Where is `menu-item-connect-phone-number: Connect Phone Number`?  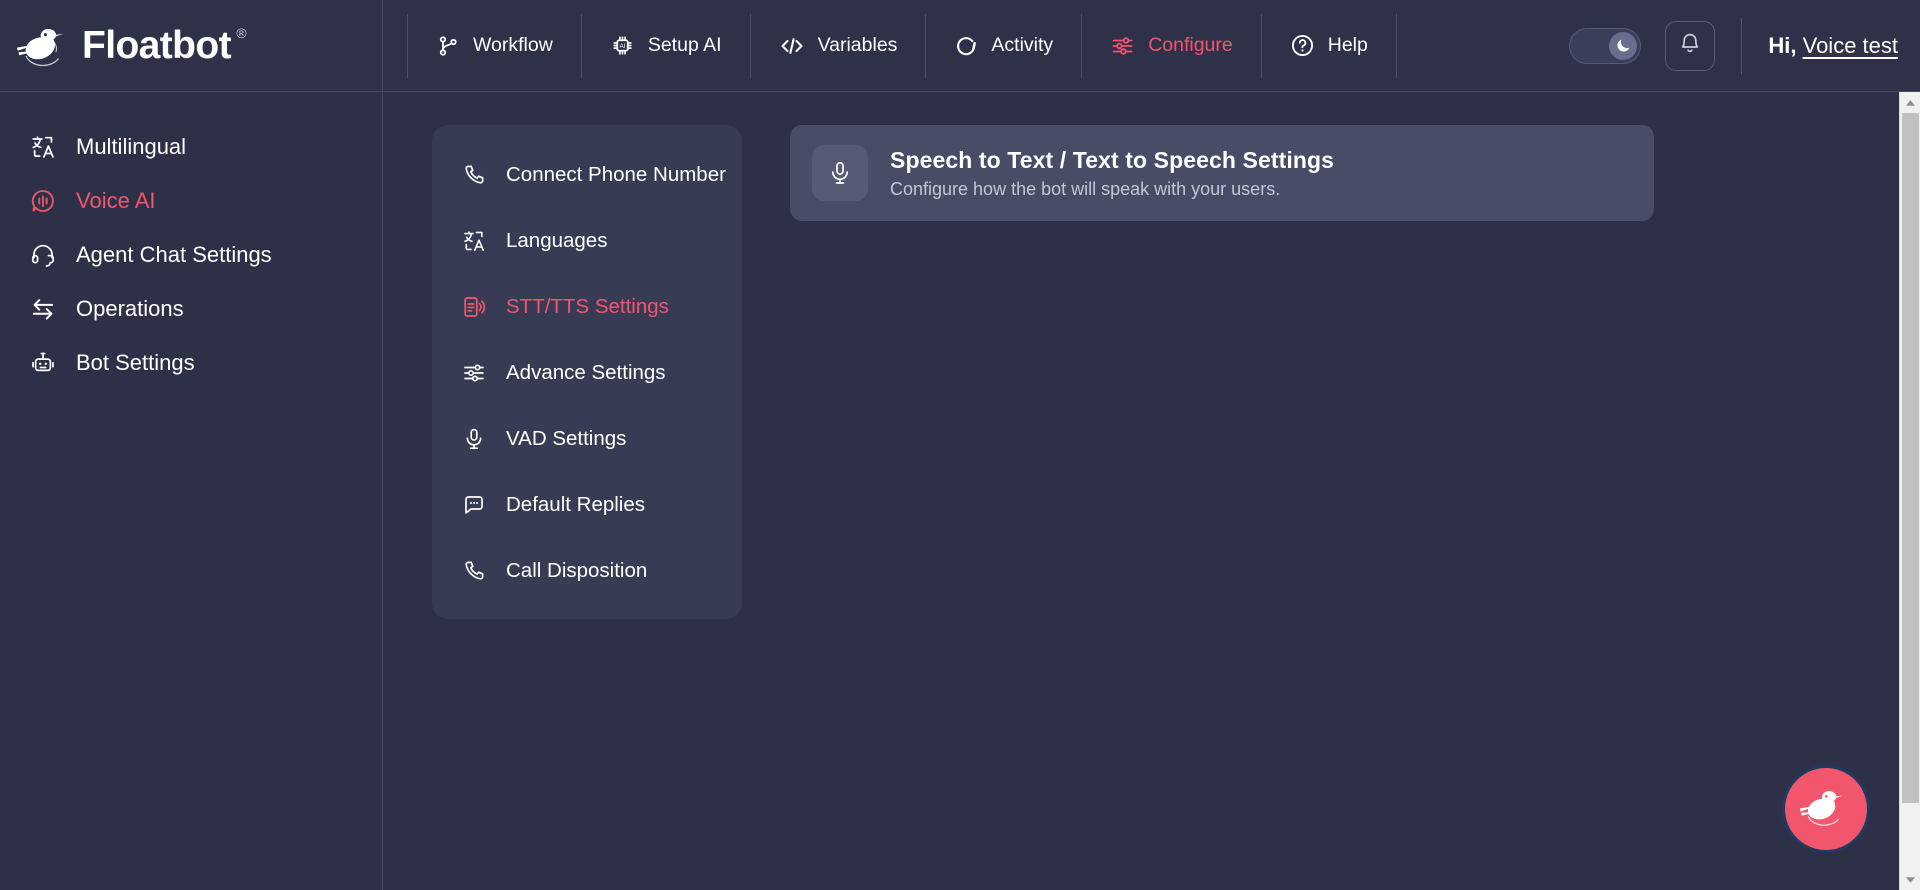
menu-item-connect-phone-number: Connect Phone Number is located at coordinates (587, 175).